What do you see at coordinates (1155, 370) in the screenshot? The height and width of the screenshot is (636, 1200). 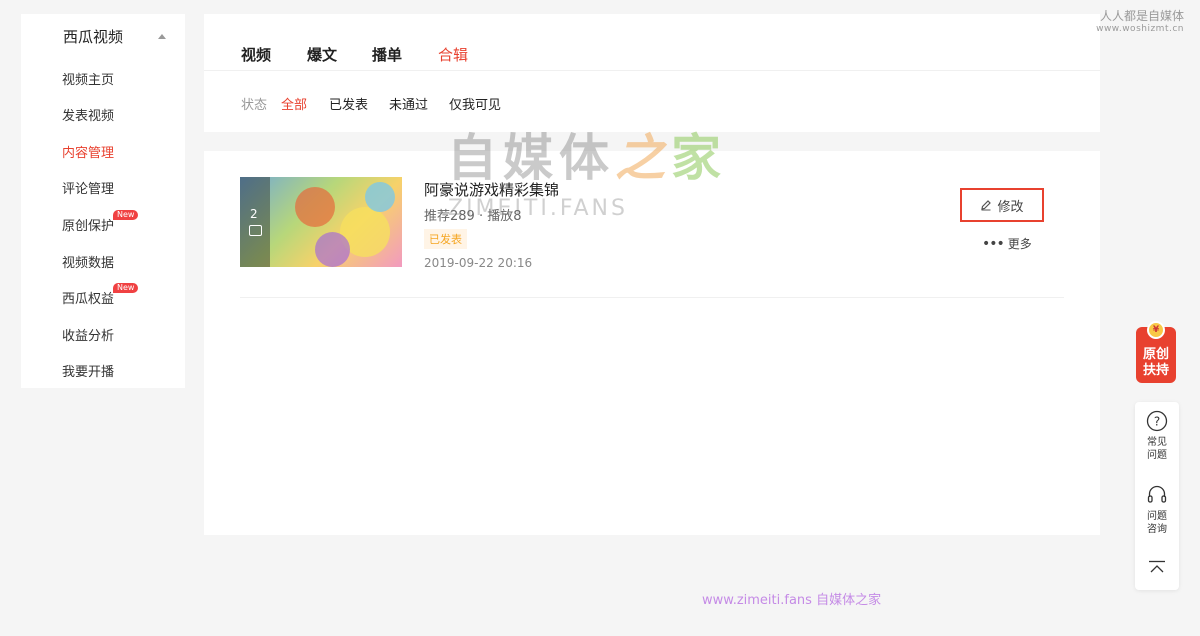 I see `promo-line2: 扶持` at bounding box center [1155, 370].